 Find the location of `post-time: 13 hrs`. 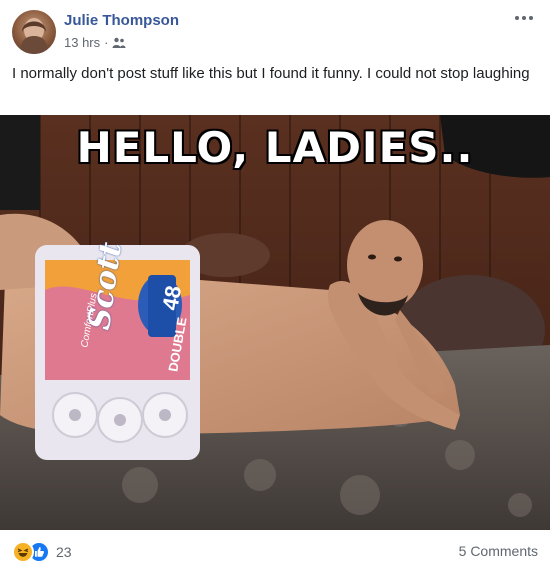

post-time: 13 hrs is located at coordinates (82, 42).